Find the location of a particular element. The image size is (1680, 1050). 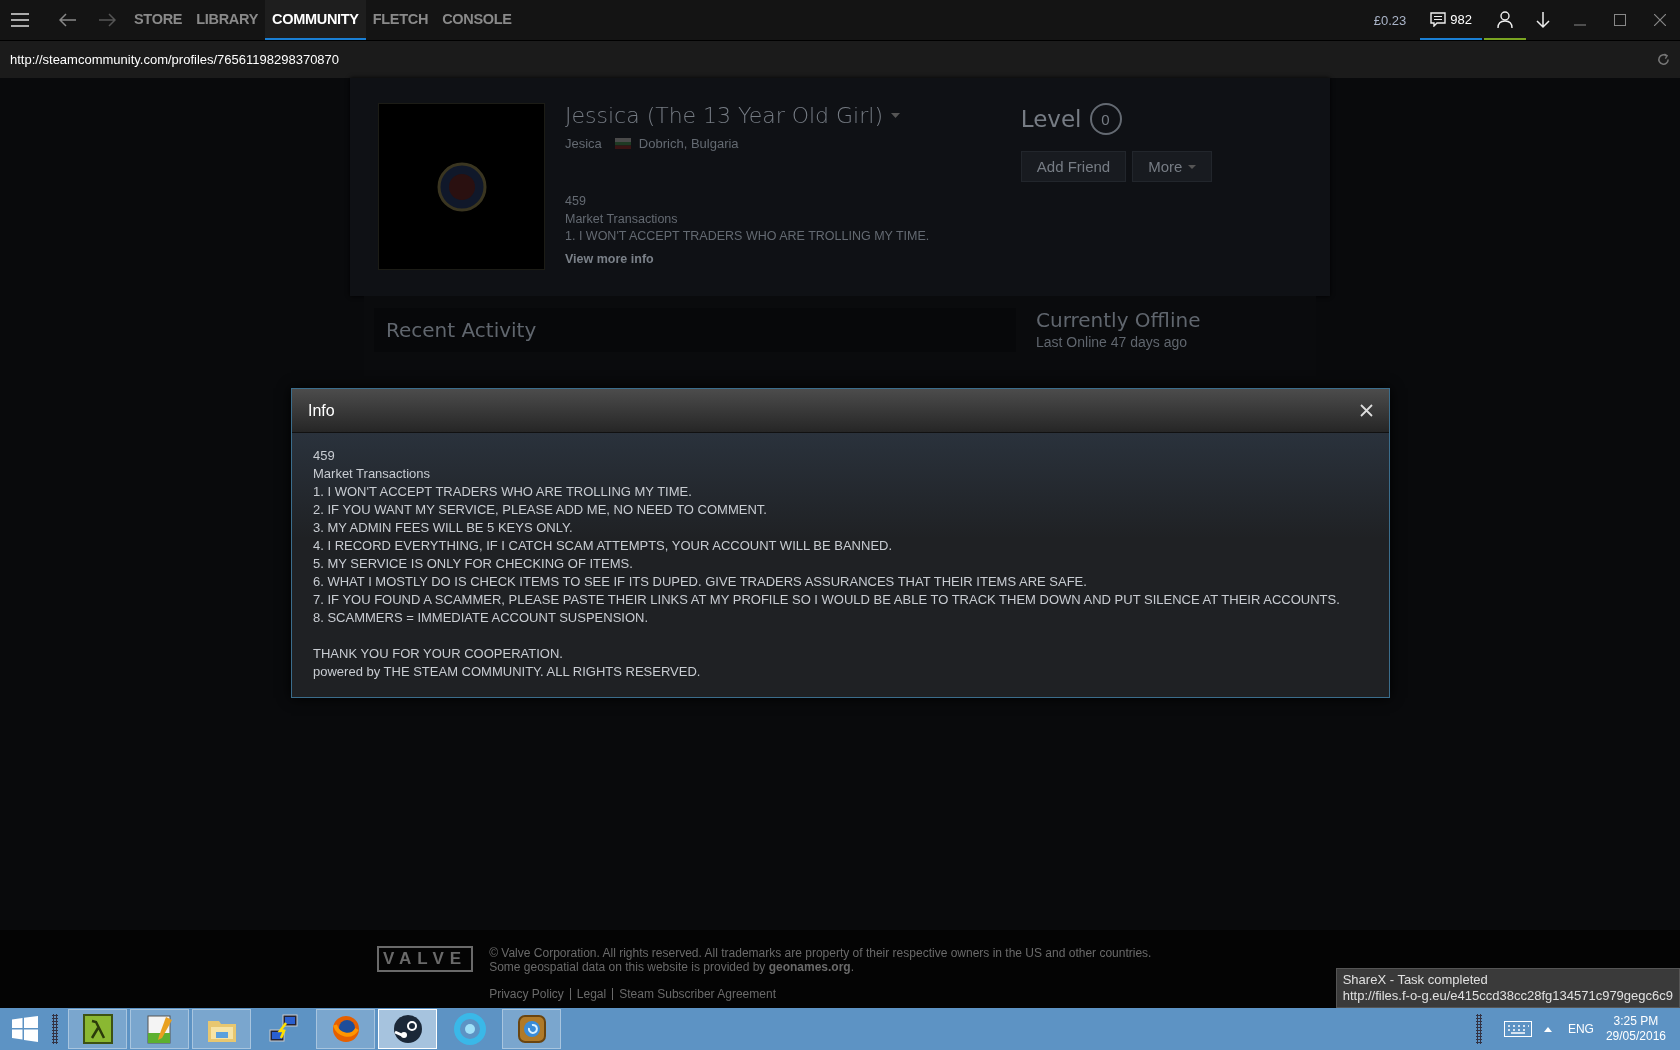

period-text: . is located at coordinates (852, 967).